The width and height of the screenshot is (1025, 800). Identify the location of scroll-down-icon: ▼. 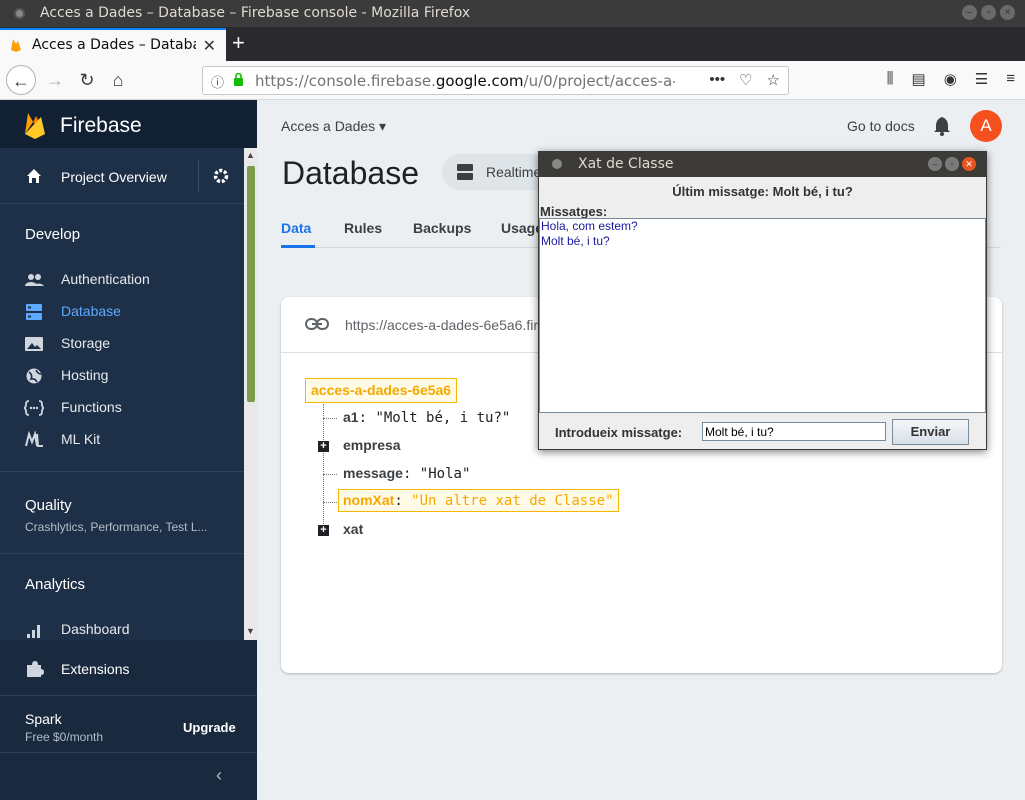
(250, 631).